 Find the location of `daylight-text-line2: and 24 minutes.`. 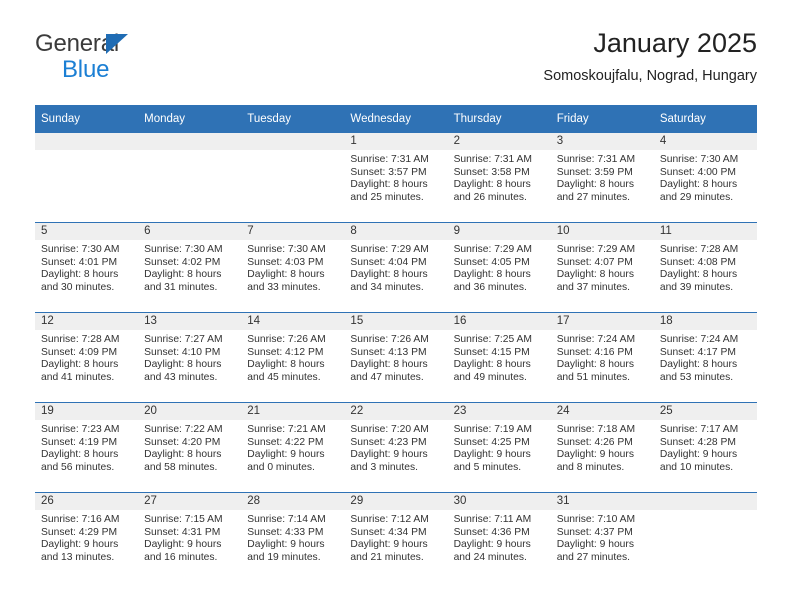

daylight-text-line2: and 24 minutes. is located at coordinates (490, 557).